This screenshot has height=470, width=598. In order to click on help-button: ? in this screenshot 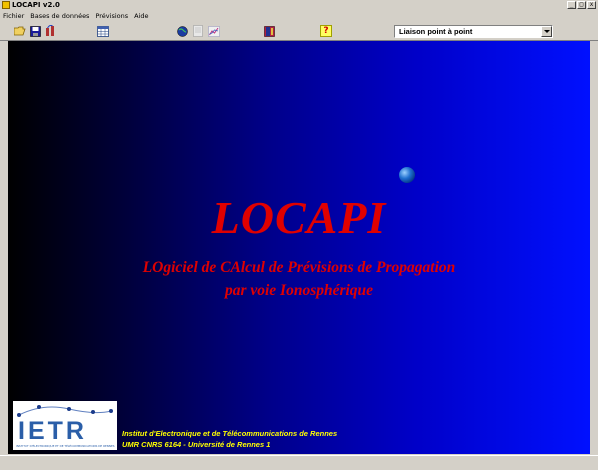, I will do `click(326, 31)`.